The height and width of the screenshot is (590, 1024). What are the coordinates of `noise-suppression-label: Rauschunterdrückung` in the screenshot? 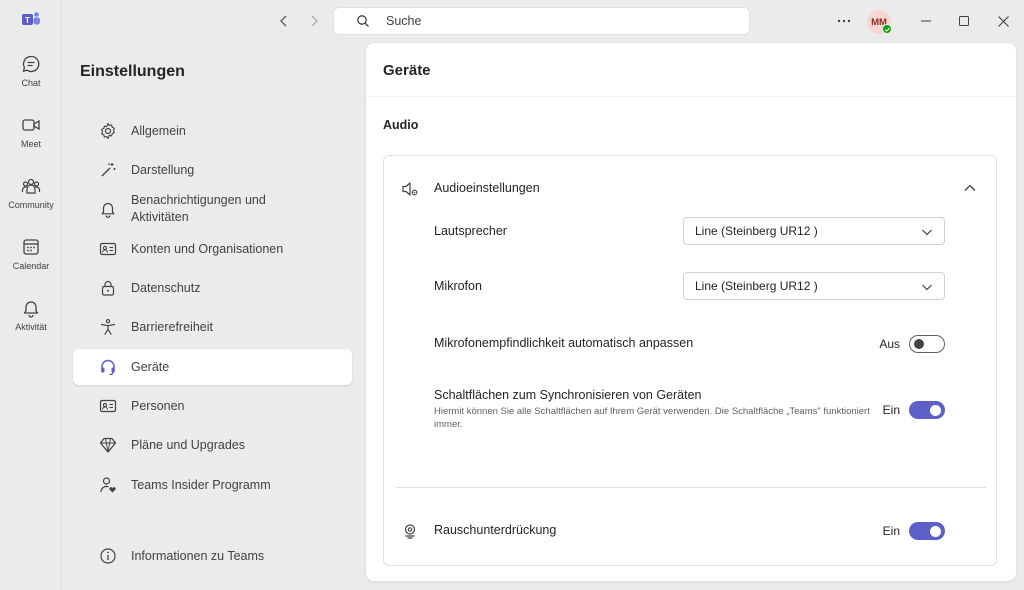 It's located at (495, 530).